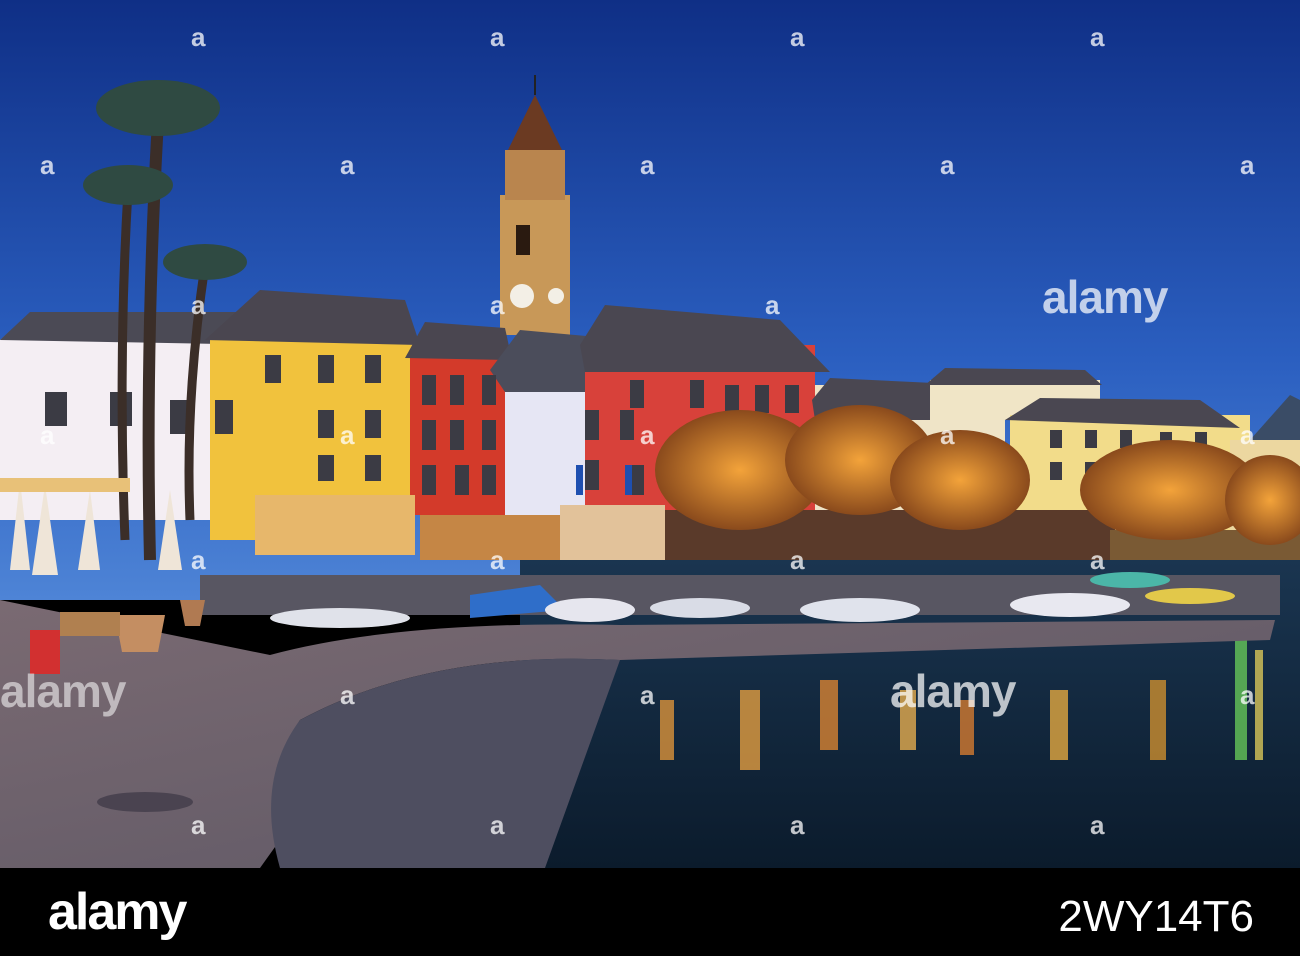 Image resolution: width=1300 pixels, height=956 pixels. Describe the element at coordinates (650, 912) in the screenshot. I see `footer-bar: alamy 2WY14T6` at that location.